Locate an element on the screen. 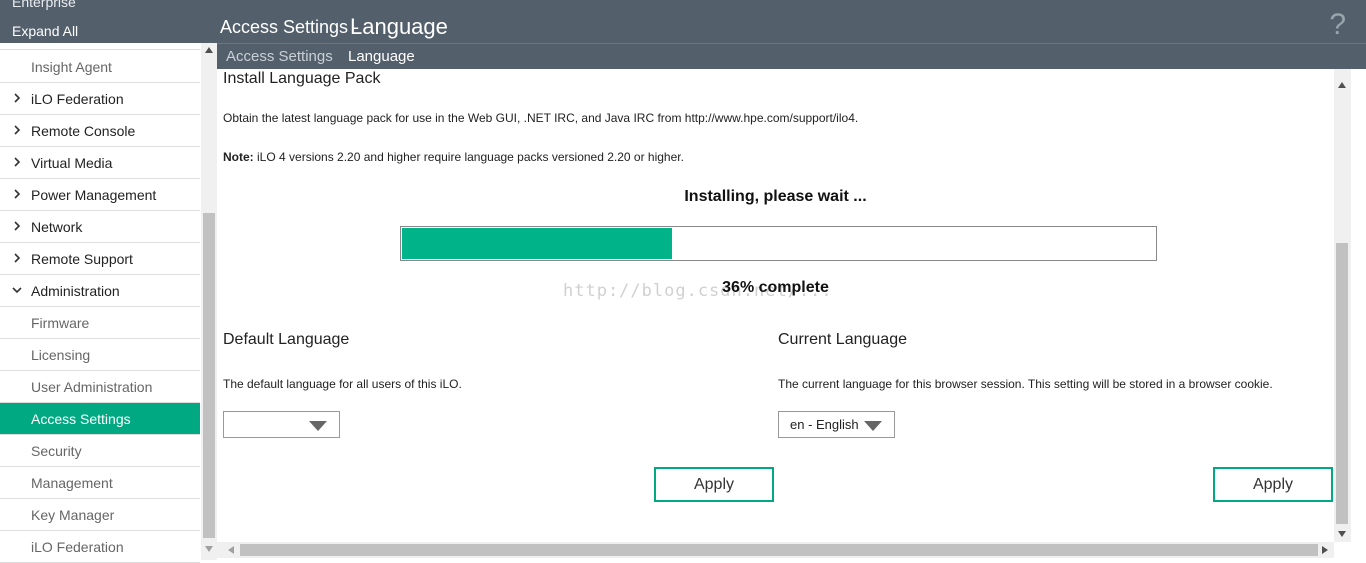  right-gutter is located at coordinates (1358, 314).